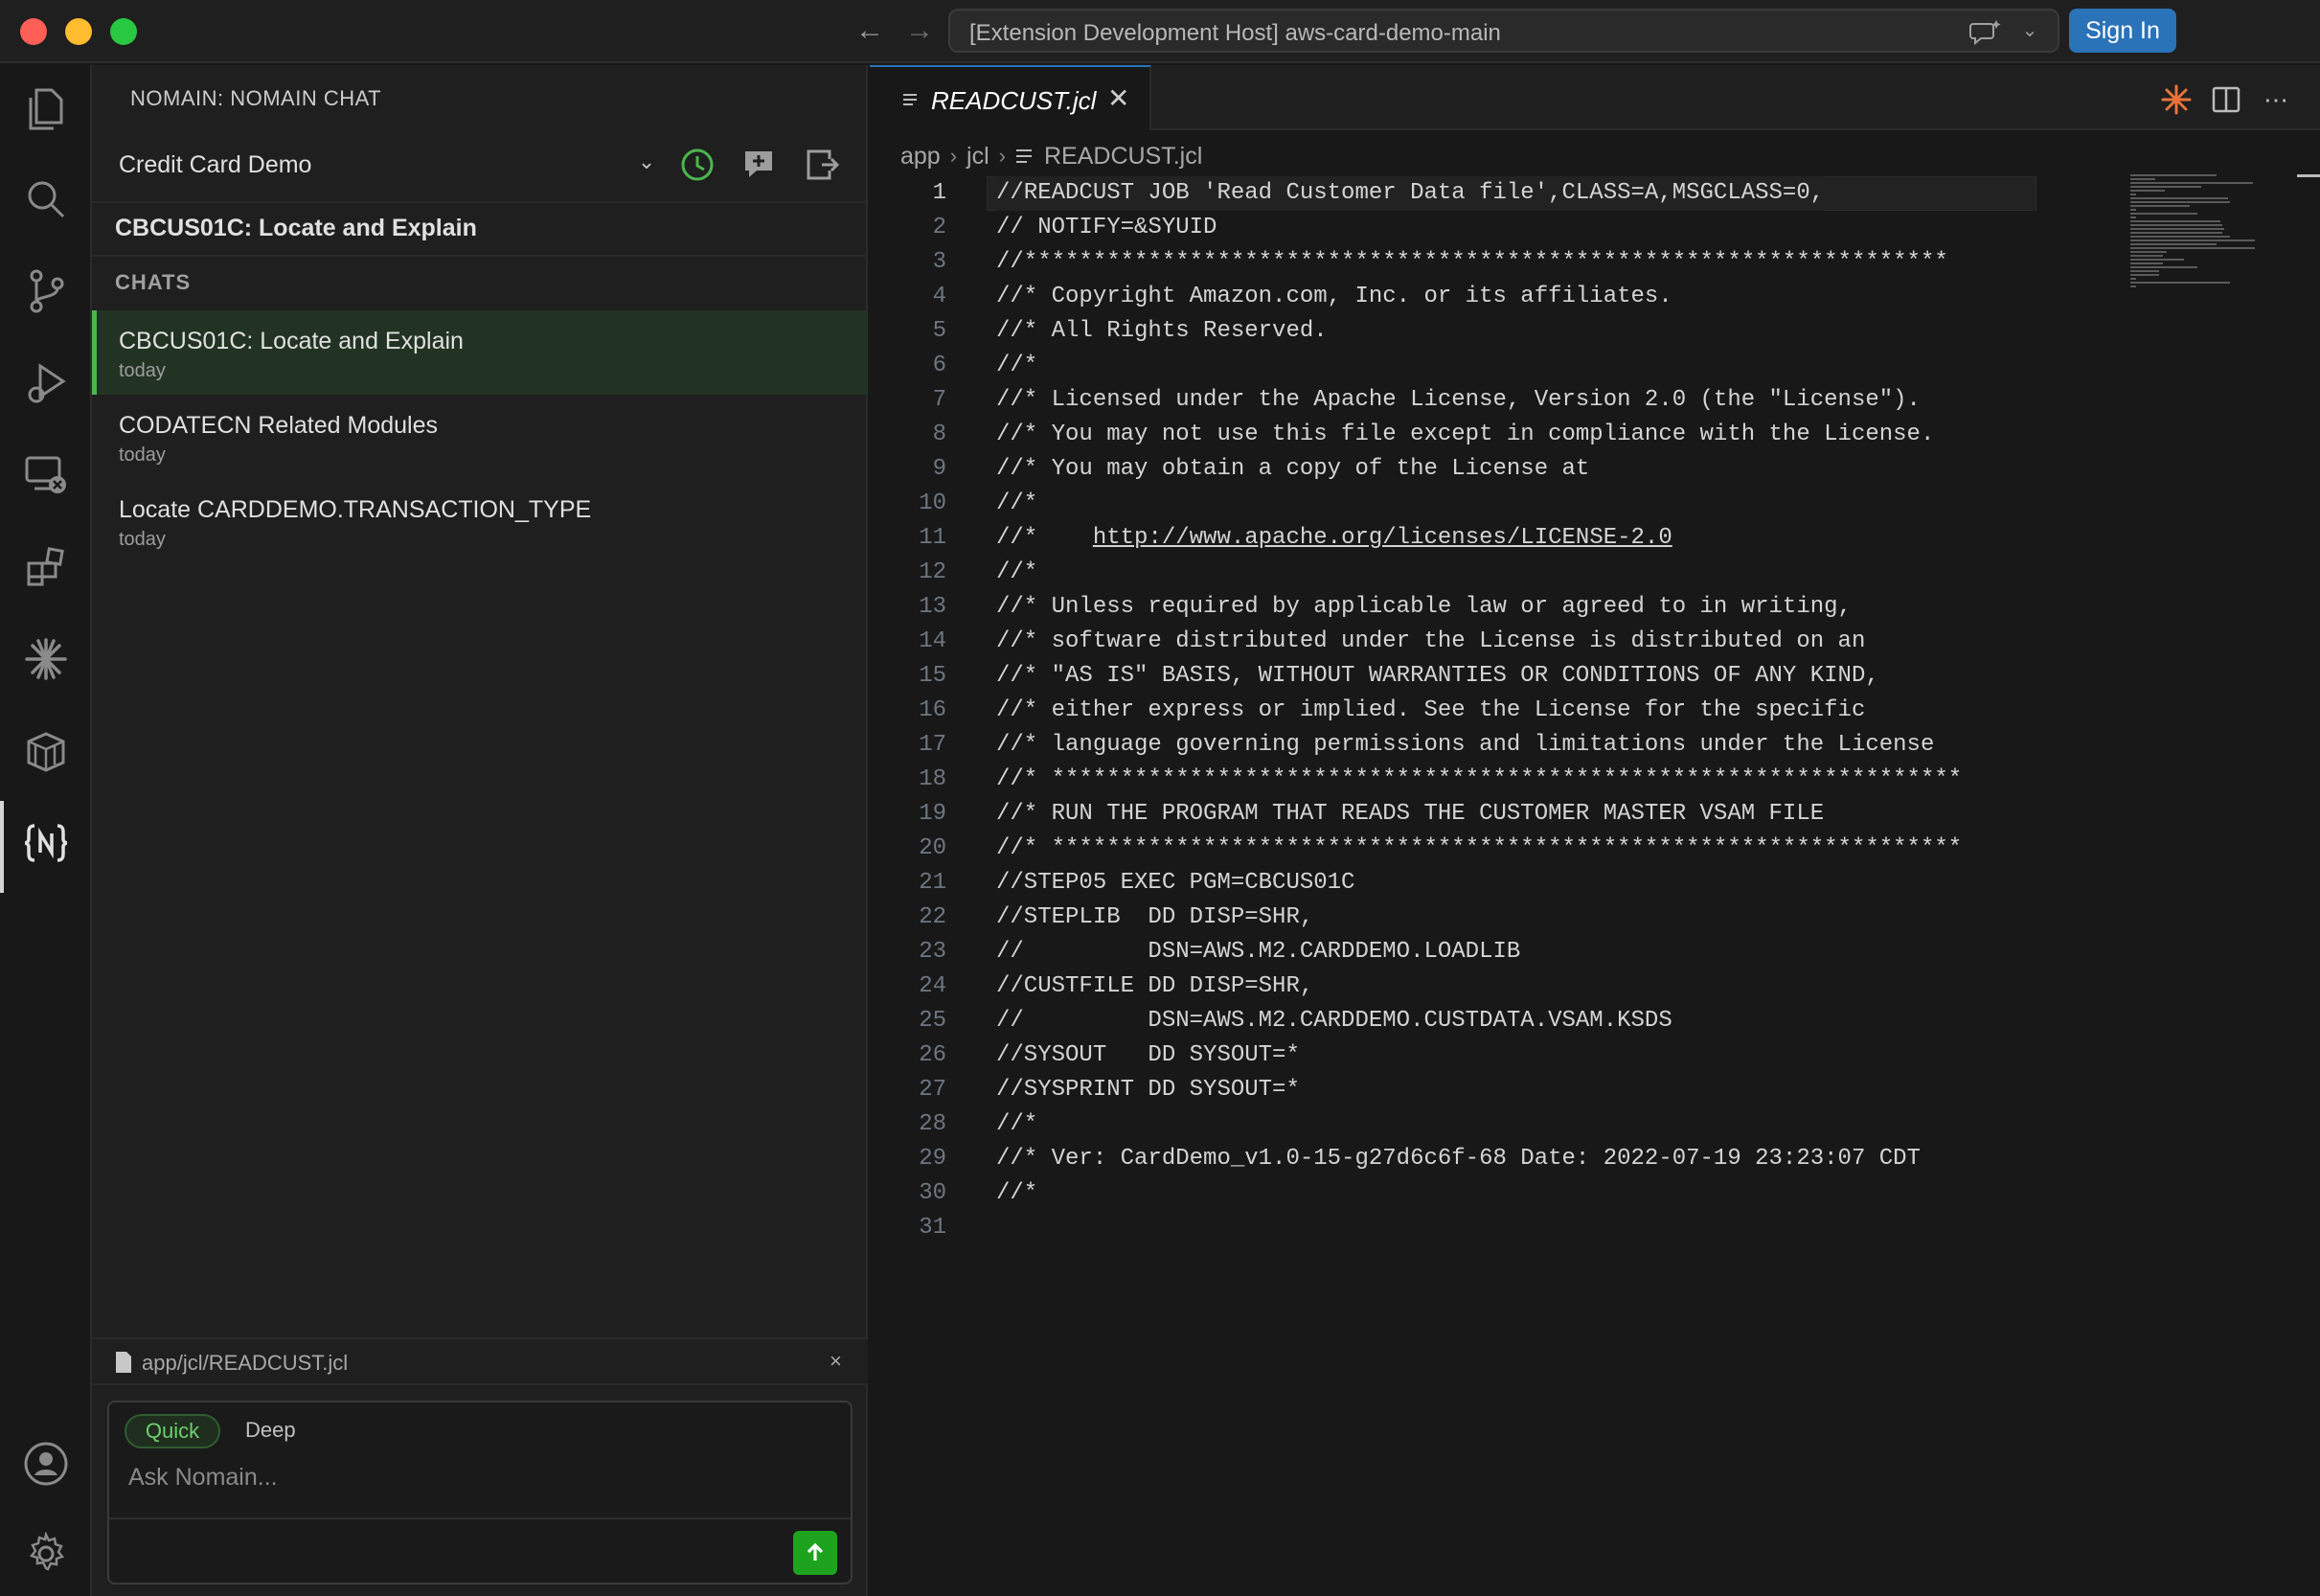  What do you see at coordinates (932, 503) in the screenshot?
I see `line-number: 10` at bounding box center [932, 503].